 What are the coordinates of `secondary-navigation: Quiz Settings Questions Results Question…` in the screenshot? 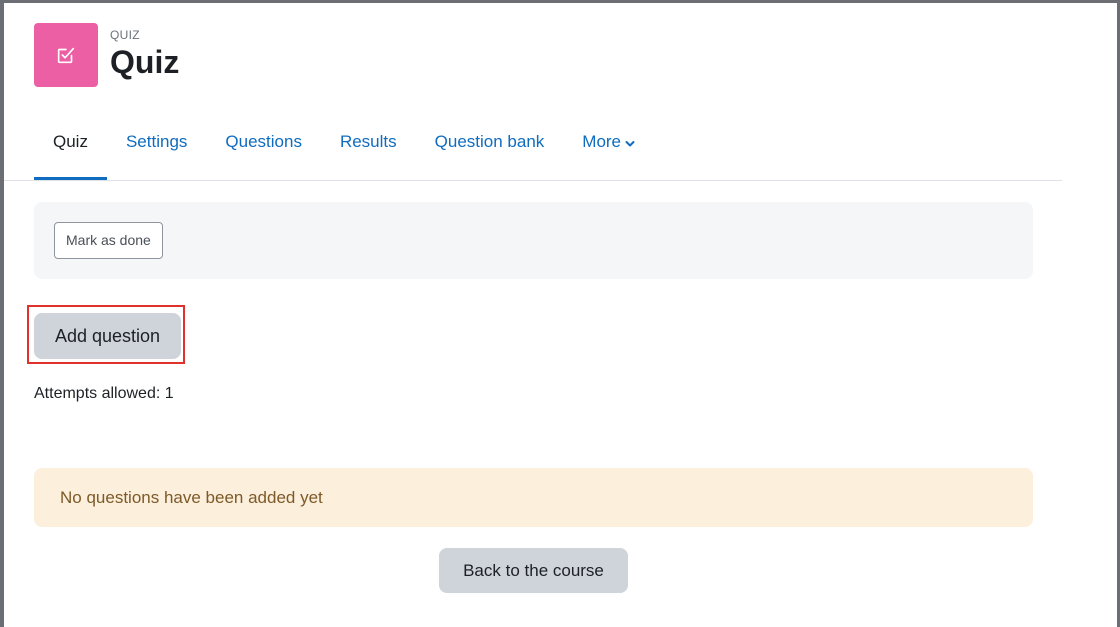 It's located at (344, 150).